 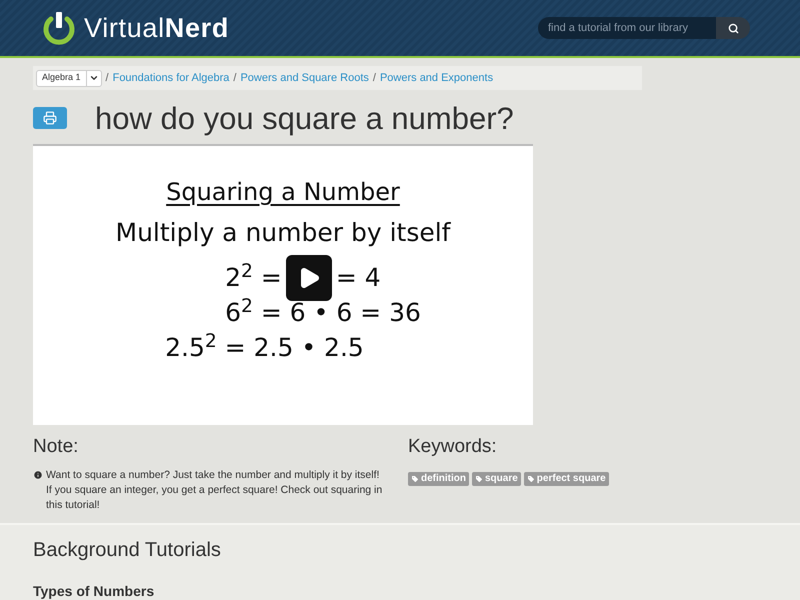 I want to click on slide-subheading: Multiply a number by itself, so click(x=283, y=232).